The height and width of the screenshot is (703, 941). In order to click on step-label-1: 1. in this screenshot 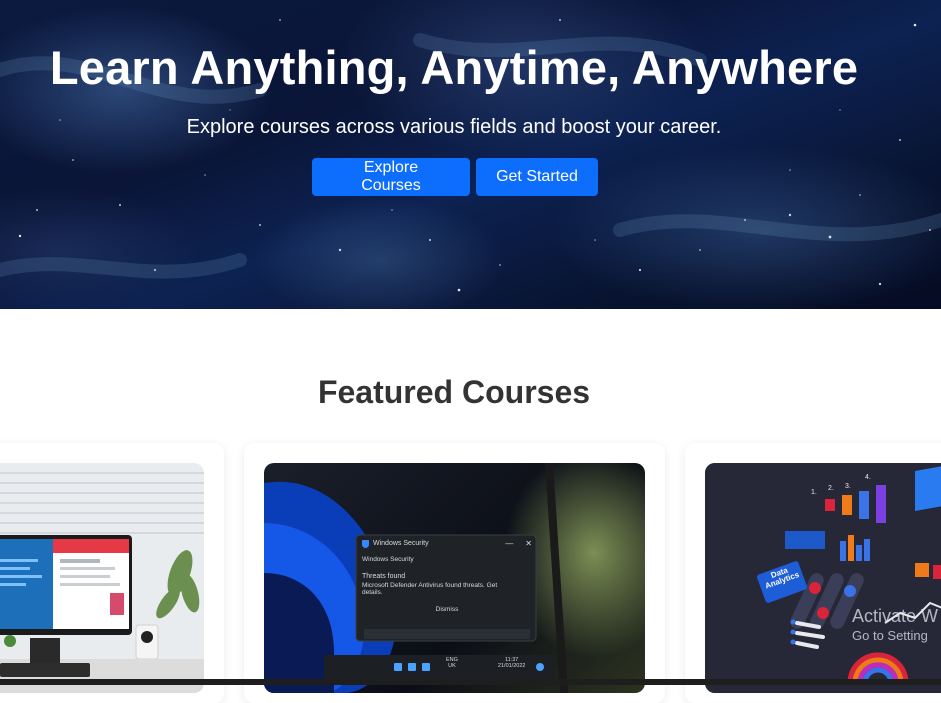, I will do `click(814, 492)`.